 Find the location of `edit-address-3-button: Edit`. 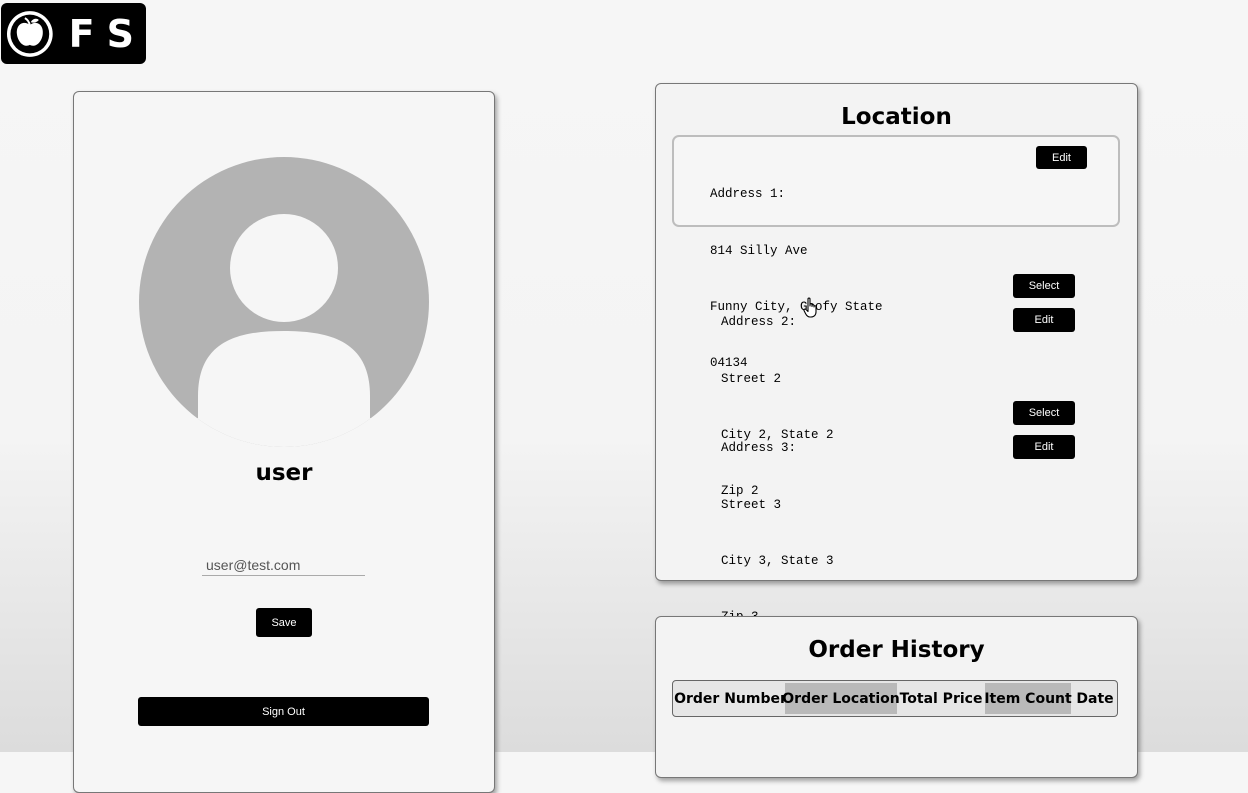

edit-address-3-button: Edit is located at coordinates (1044, 447).